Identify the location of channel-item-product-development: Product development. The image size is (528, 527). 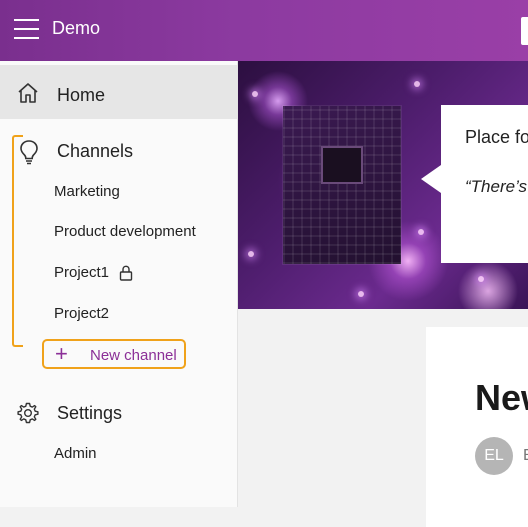
(125, 231).